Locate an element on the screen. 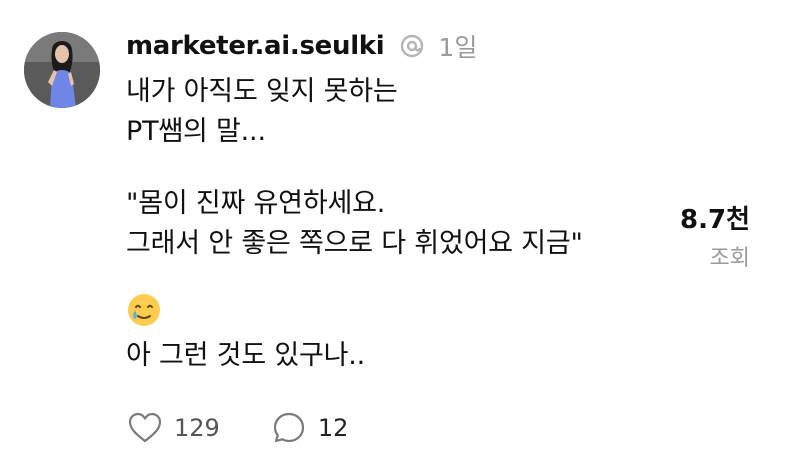 The height and width of the screenshot is (465, 800). post-text-closing: 아 그런 것도 있구나.. is located at coordinates (246, 355).